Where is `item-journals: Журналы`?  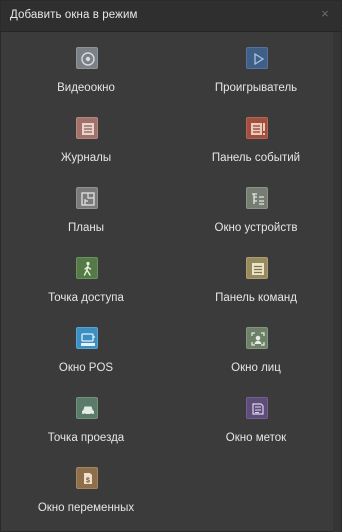
item-journals: Журналы is located at coordinates (86, 147).